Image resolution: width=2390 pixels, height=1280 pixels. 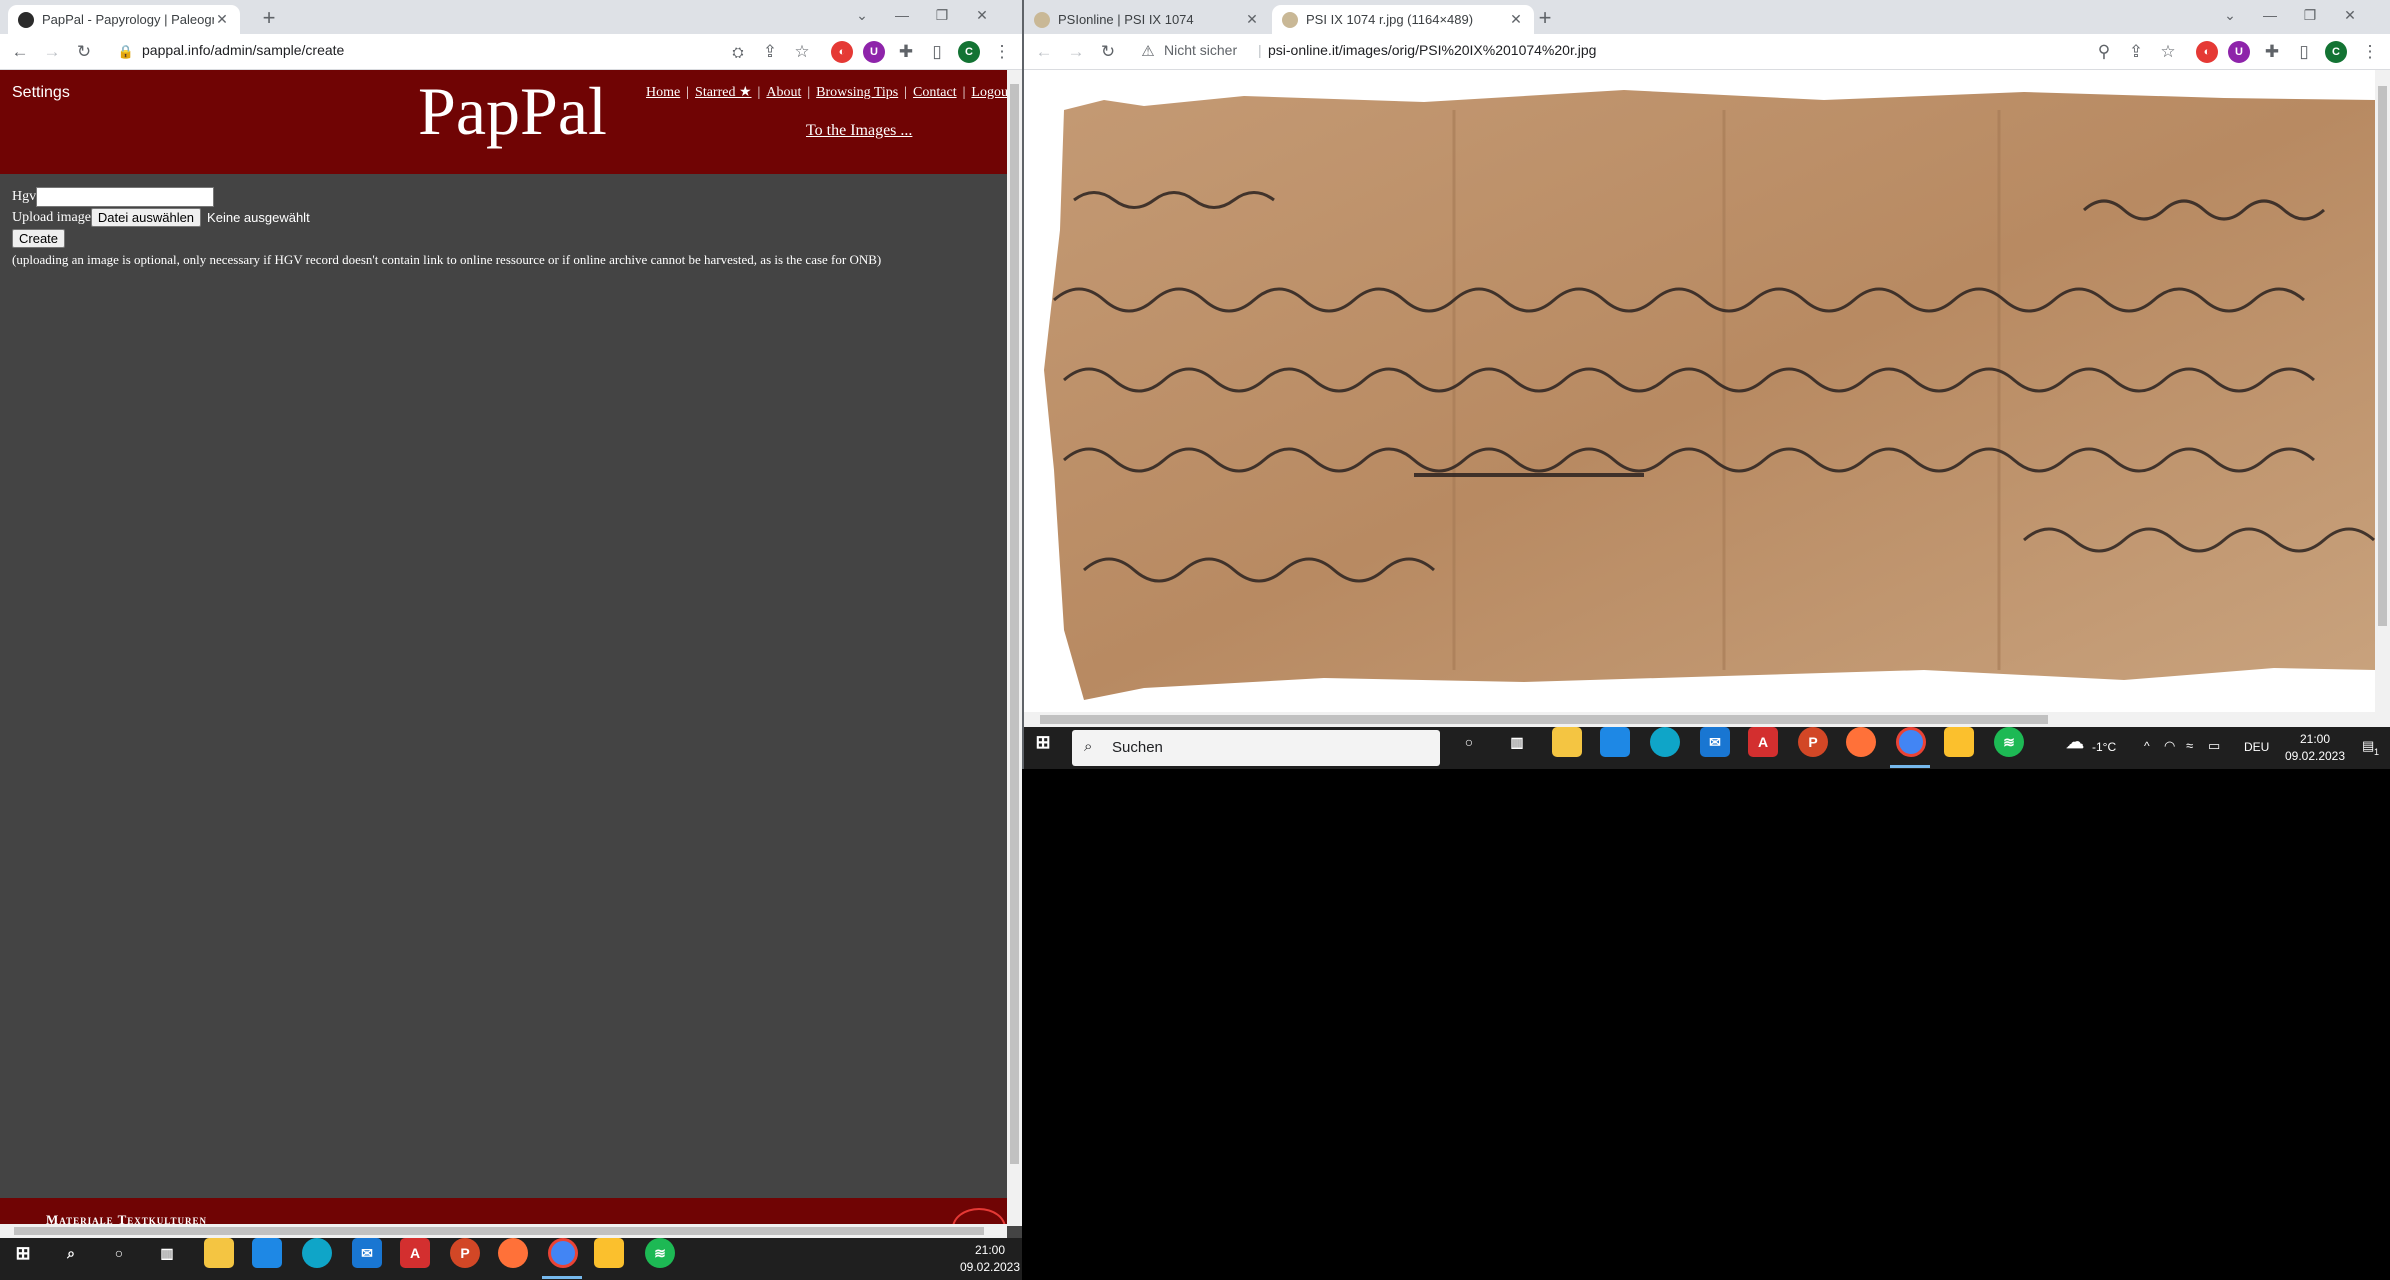 I want to click on nav-browsing-tips: Browsing Tips, so click(x=857, y=92).